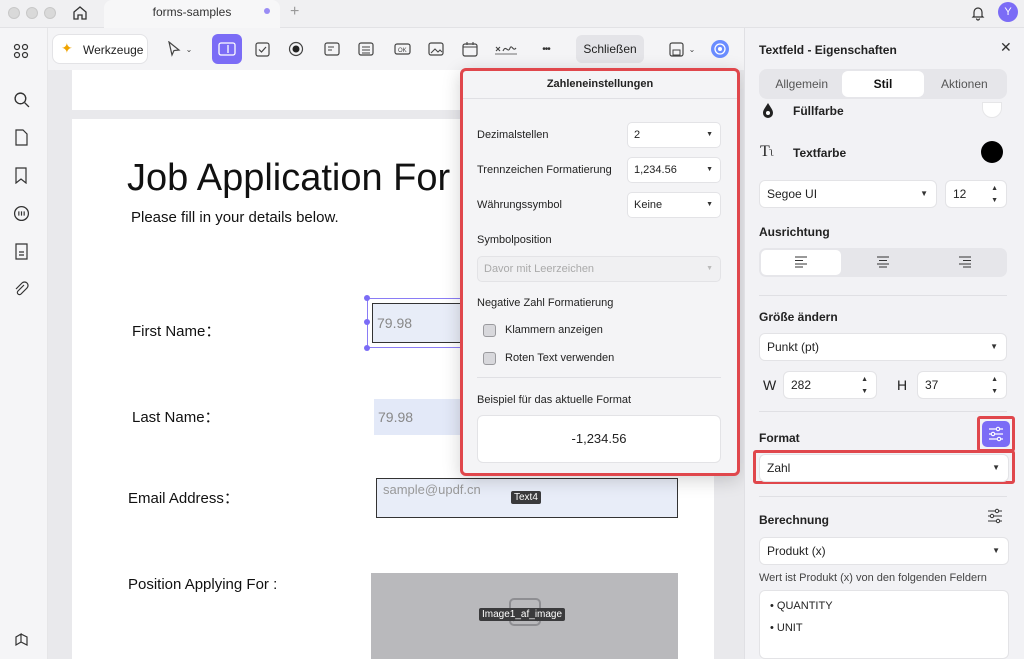 This screenshot has width=1024, height=659. Describe the element at coordinates (692, 49) in the screenshot. I see `save-dropdown-chevron-icon: ⌄` at that location.